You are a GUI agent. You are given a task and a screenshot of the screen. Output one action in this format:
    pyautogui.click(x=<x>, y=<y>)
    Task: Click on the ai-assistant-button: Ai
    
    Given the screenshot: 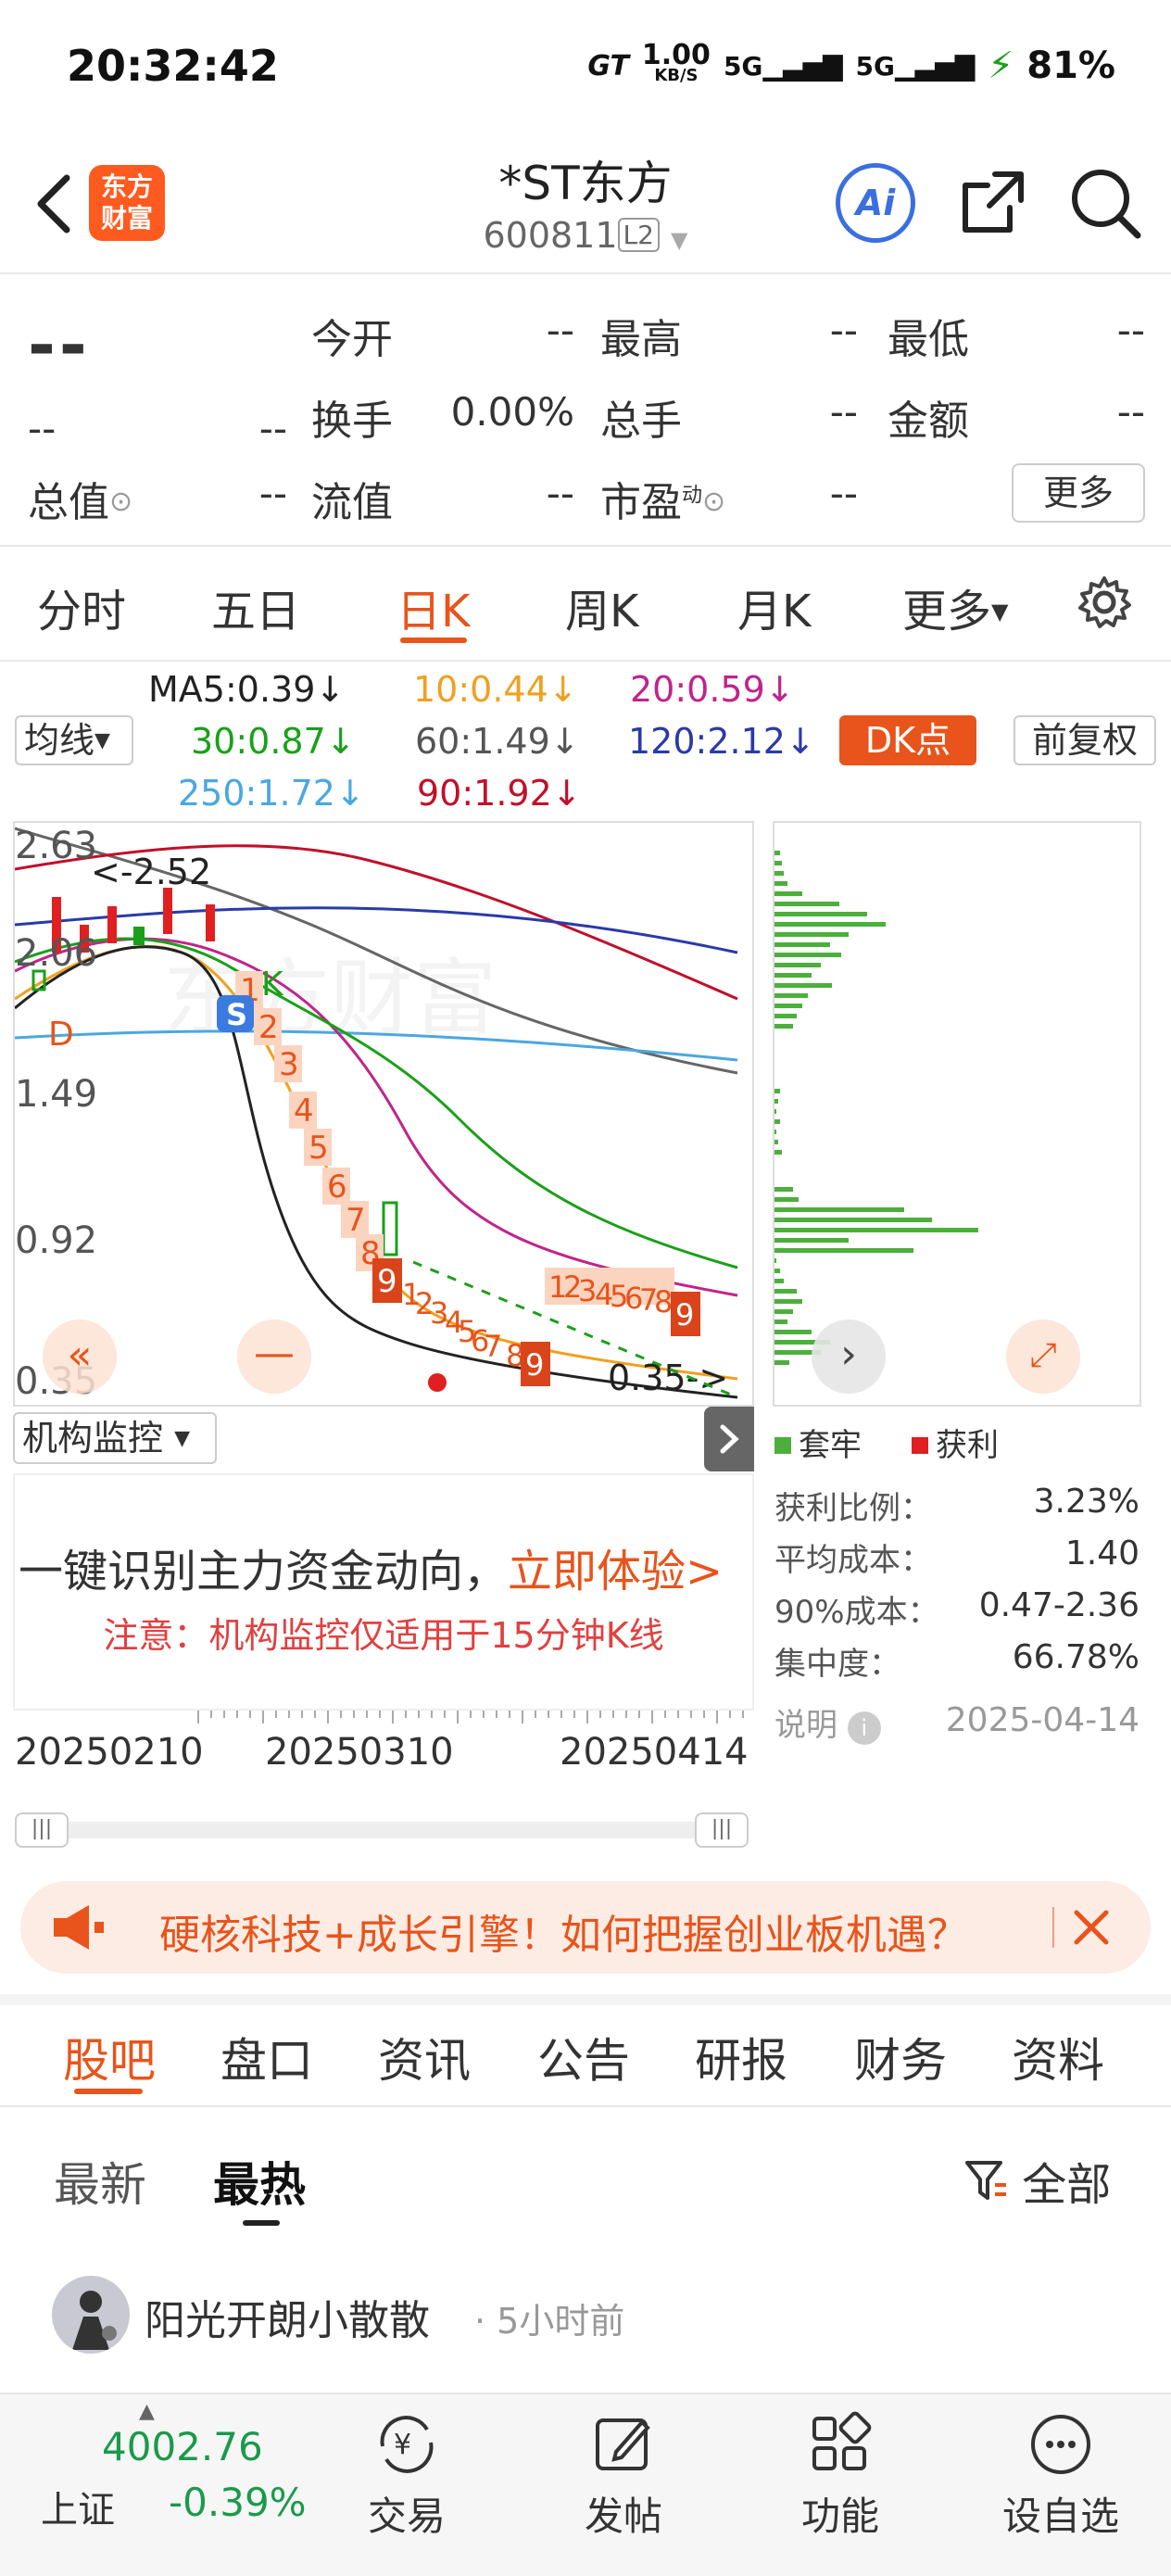 What is the action you would take?
    pyautogui.click(x=876, y=203)
    